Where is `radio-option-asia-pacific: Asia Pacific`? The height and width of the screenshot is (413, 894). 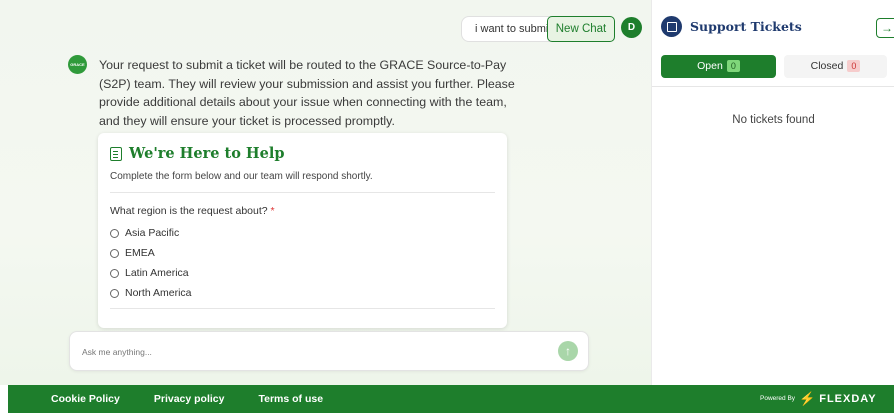 radio-option-asia-pacific: Asia Pacific is located at coordinates (151, 233).